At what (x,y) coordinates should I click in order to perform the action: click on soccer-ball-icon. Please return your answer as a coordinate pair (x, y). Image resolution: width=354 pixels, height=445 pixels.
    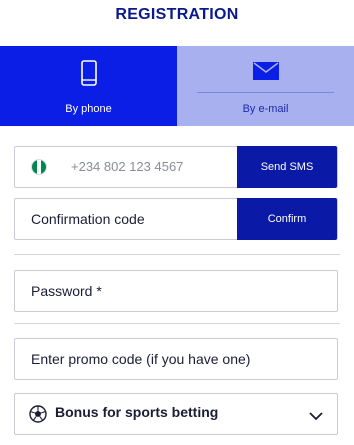
    Looking at the image, I should click on (38, 416).